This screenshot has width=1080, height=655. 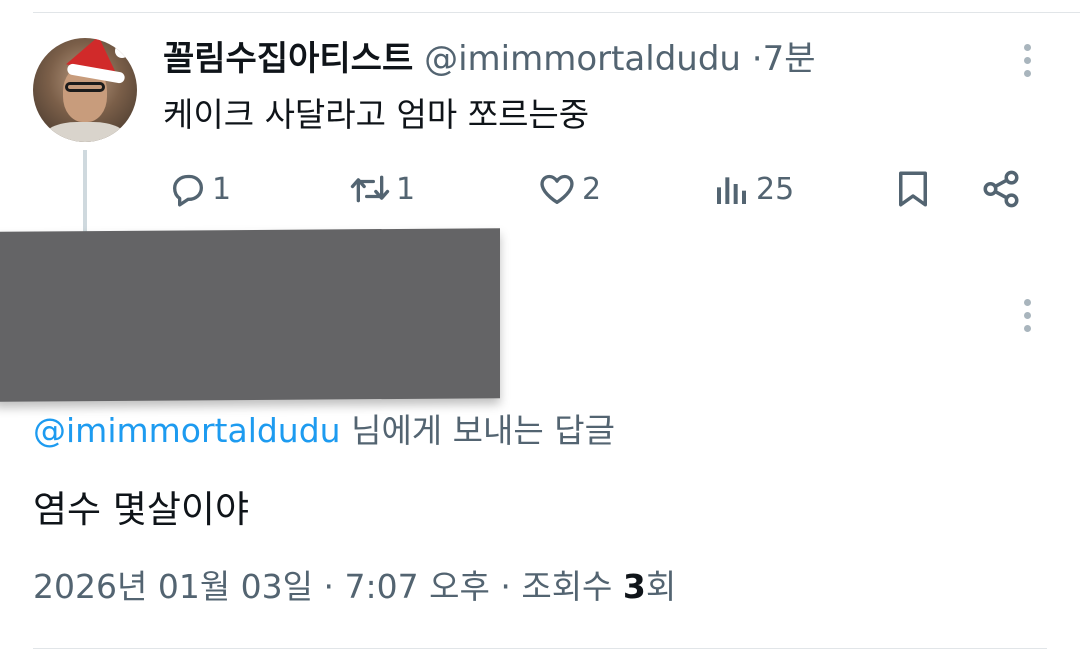 I want to click on tweet-header: 꼴림수집아티스트 @imimmortaldudu ·7분, so click(x=489, y=59).